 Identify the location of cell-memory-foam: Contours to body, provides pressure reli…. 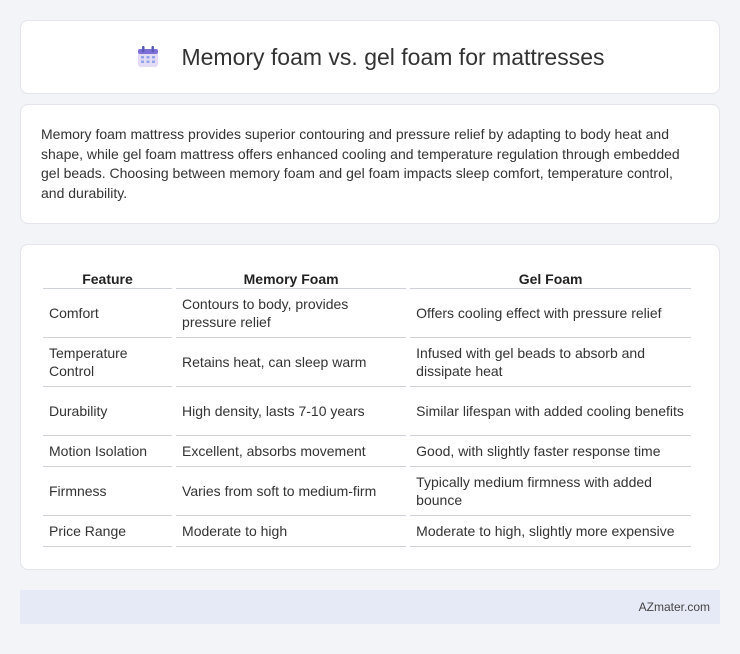
(291, 313).